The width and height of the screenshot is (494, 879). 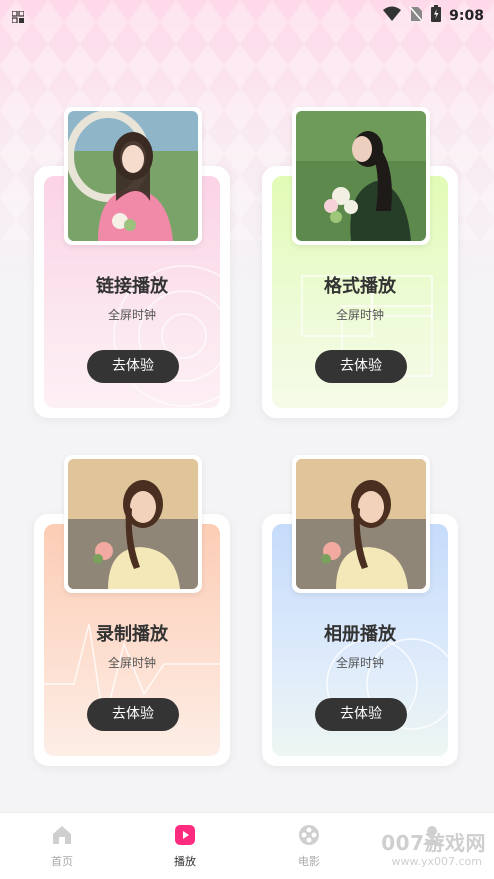 What do you see at coordinates (309, 861) in the screenshot?
I see `nav-label: 电影` at bounding box center [309, 861].